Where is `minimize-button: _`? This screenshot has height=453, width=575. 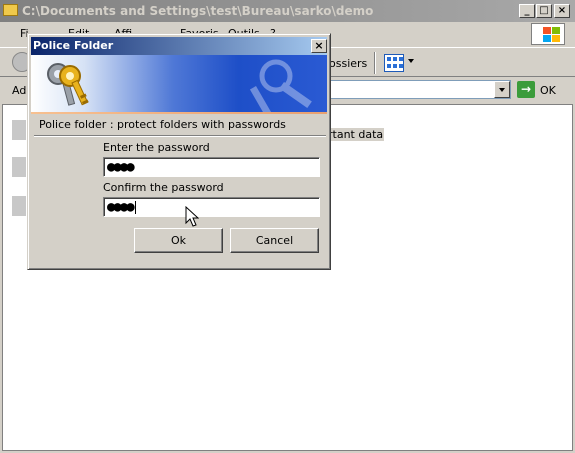
minimize-button: _ is located at coordinates (527, 11).